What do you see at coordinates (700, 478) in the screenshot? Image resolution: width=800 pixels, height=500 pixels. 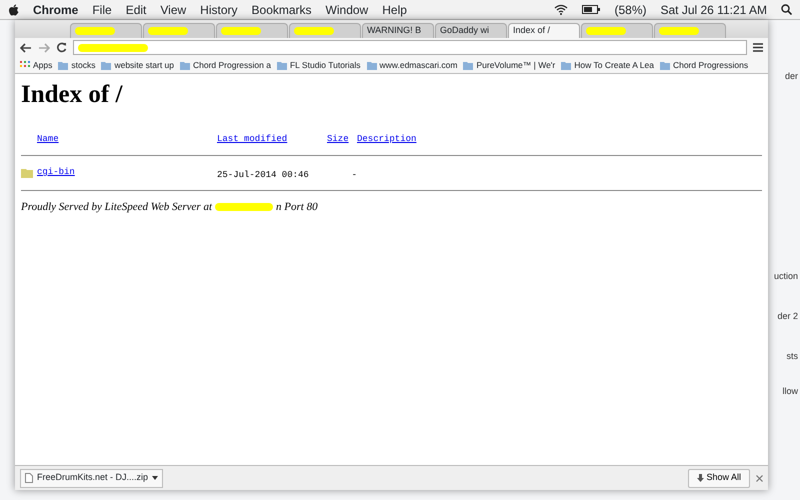 I see `download-arrow-icon` at bounding box center [700, 478].